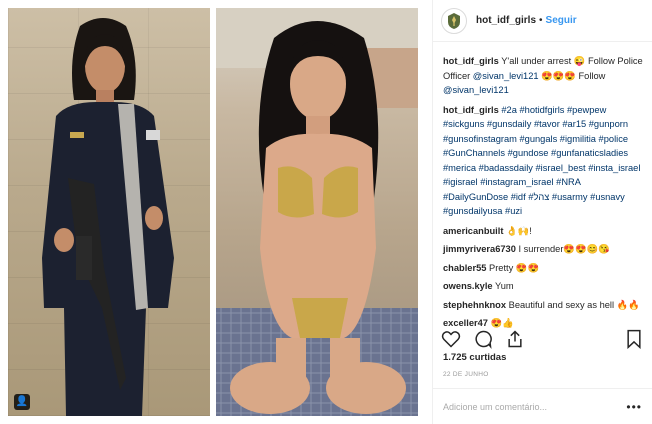  I want to click on comment-username: exceller47, so click(465, 323).